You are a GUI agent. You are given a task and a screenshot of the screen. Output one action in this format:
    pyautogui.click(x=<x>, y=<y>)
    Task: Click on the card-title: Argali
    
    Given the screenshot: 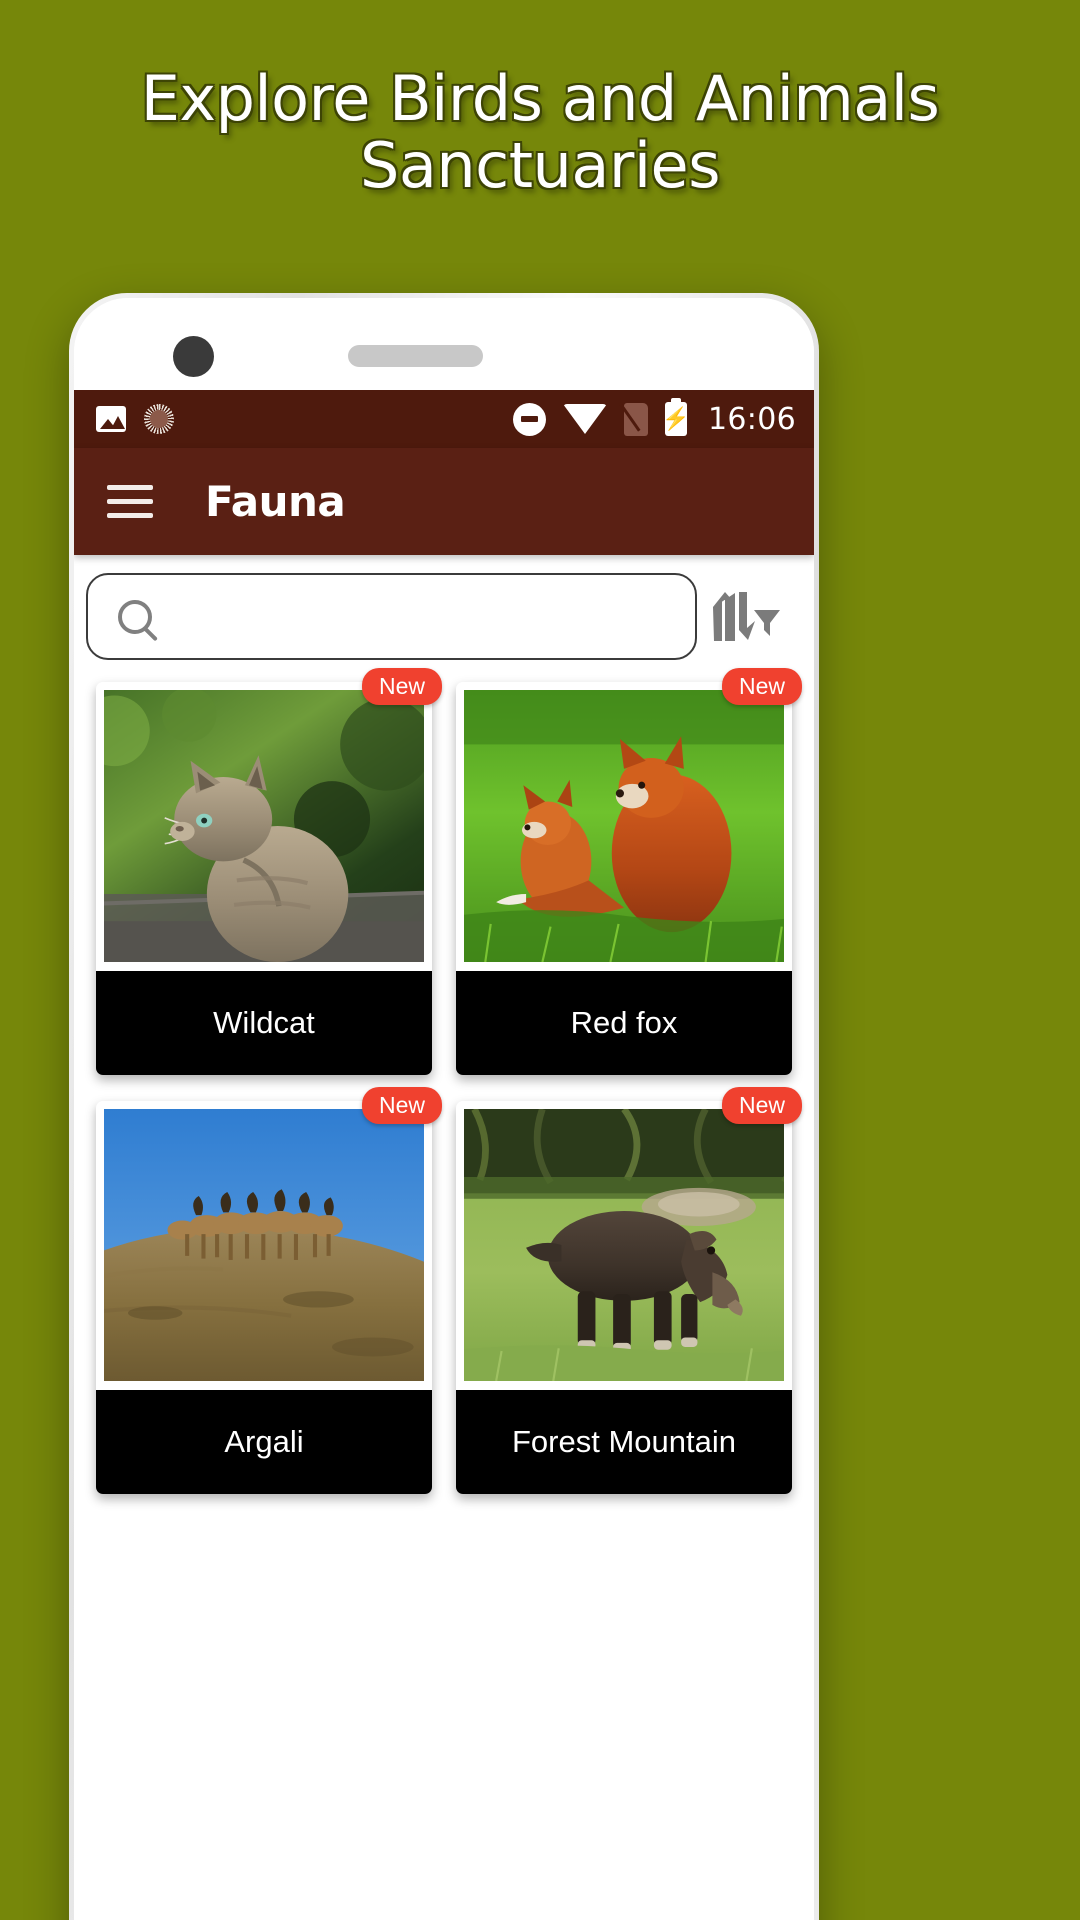 What is the action you would take?
    pyautogui.click(x=264, y=1442)
    